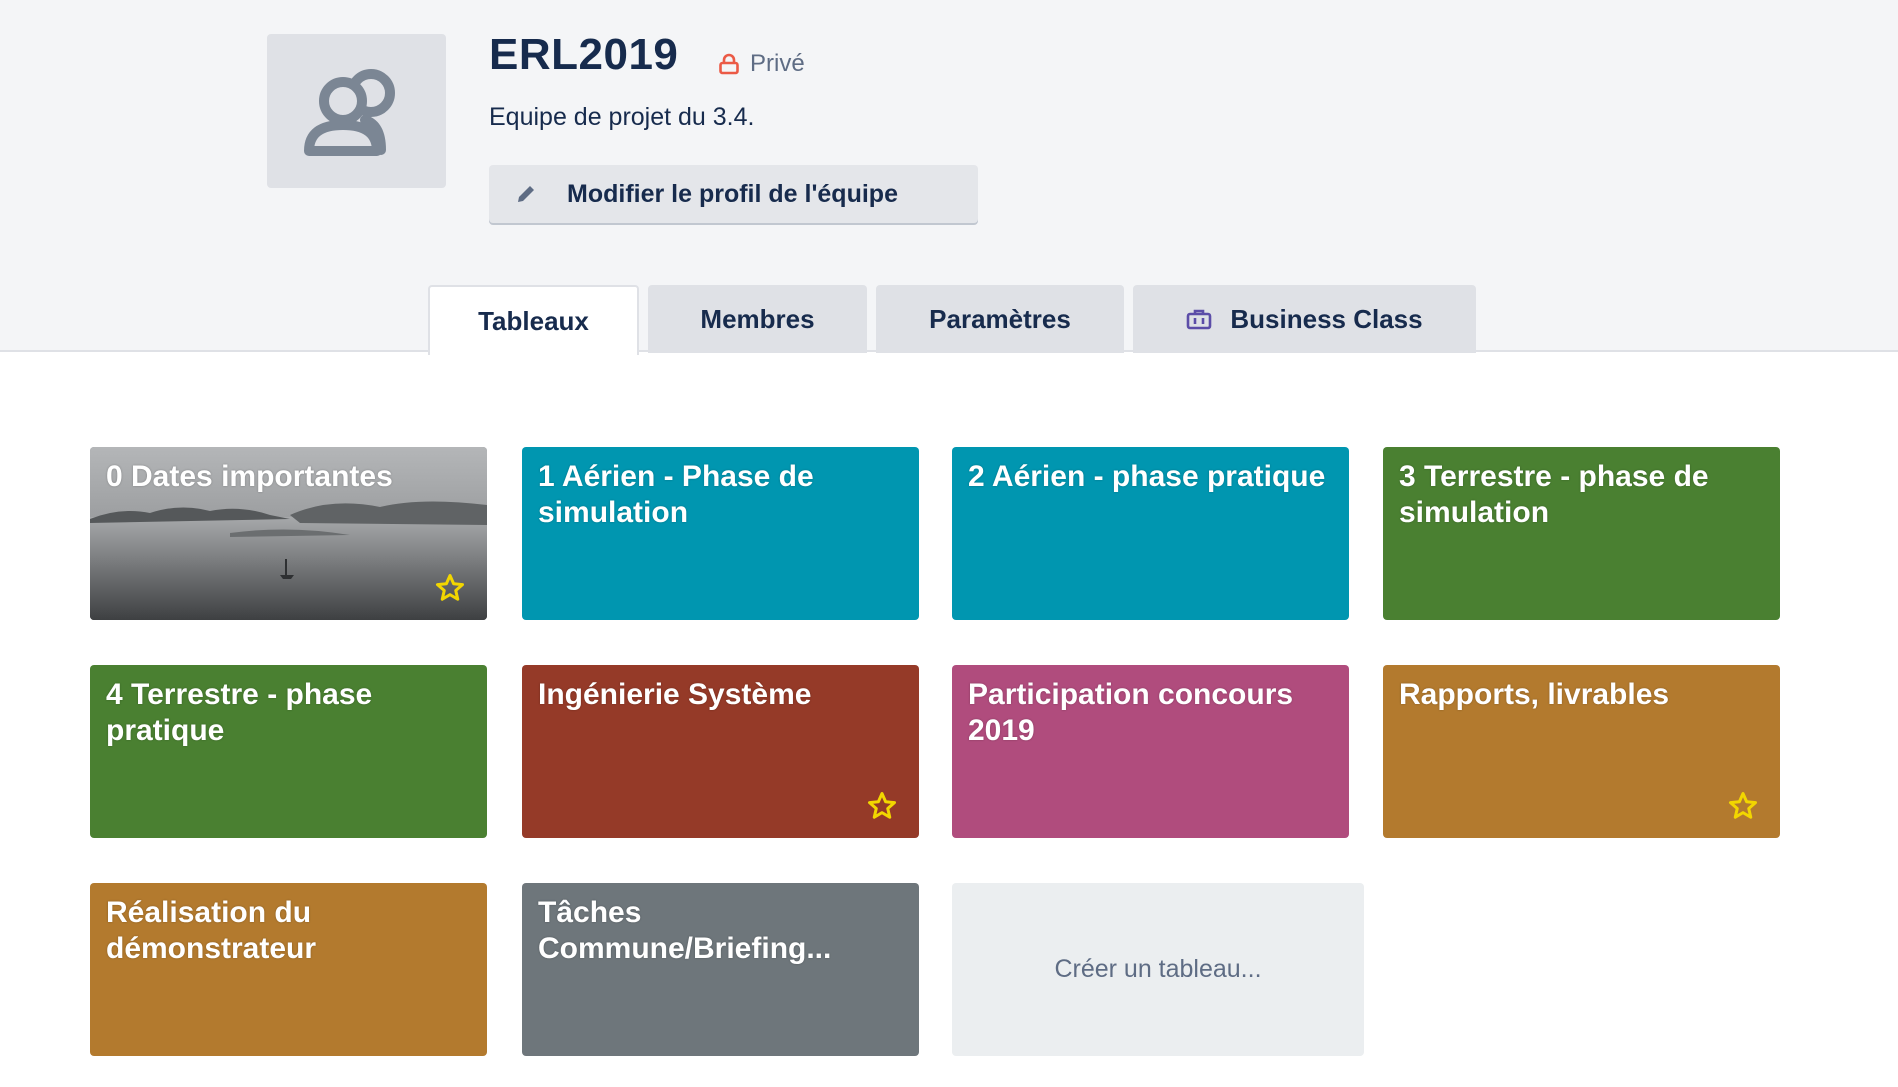 This screenshot has width=1898, height=1087. Describe the element at coordinates (720, 533) in the screenshot. I see `board-tile: 1 Aérien - Phase de simulation` at that location.